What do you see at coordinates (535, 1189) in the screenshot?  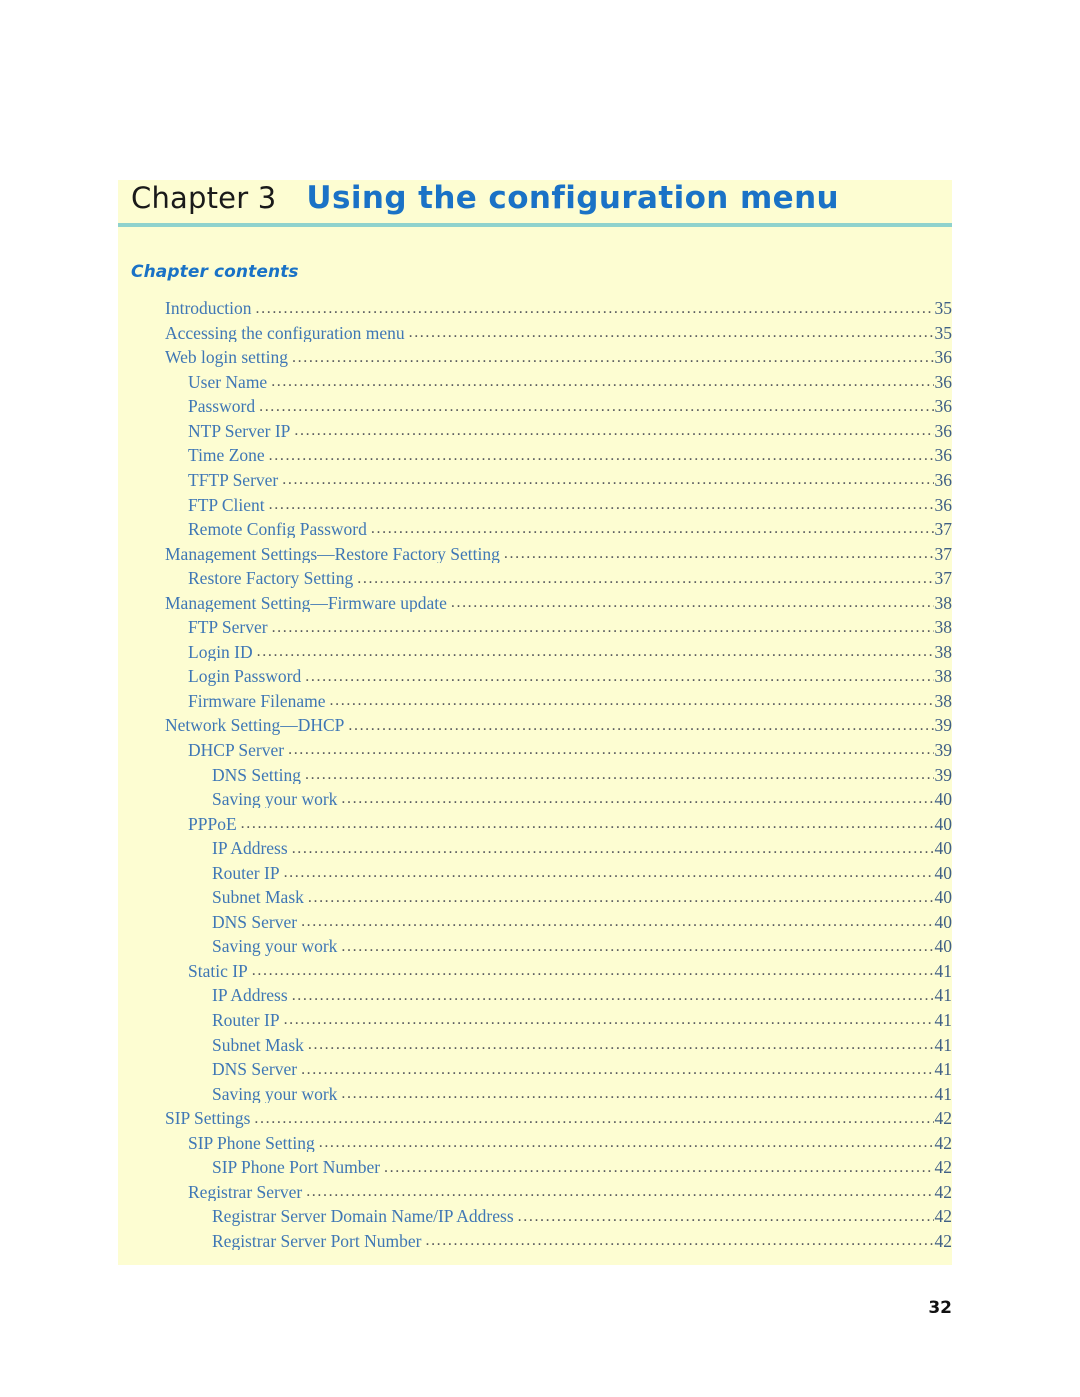 I see `toc-entry: Registrar Server 42` at bounding box center [535, 1189].